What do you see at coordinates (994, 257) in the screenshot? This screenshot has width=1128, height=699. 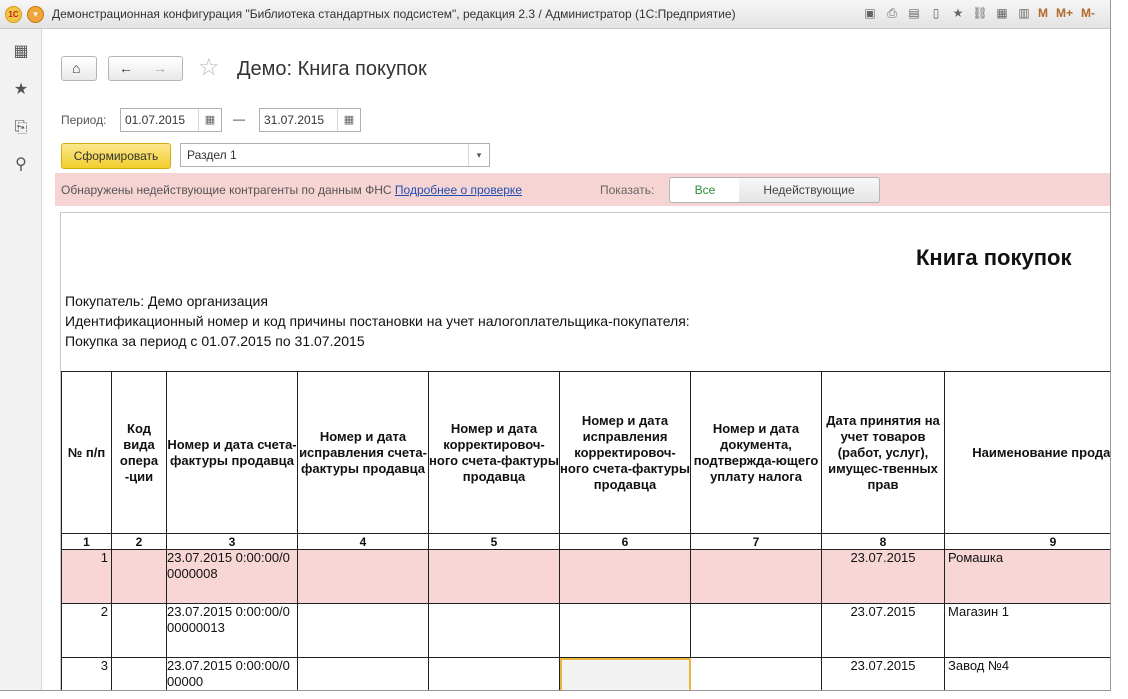 I see `report-title: Книга покупок` at bounding box center [994, 257].